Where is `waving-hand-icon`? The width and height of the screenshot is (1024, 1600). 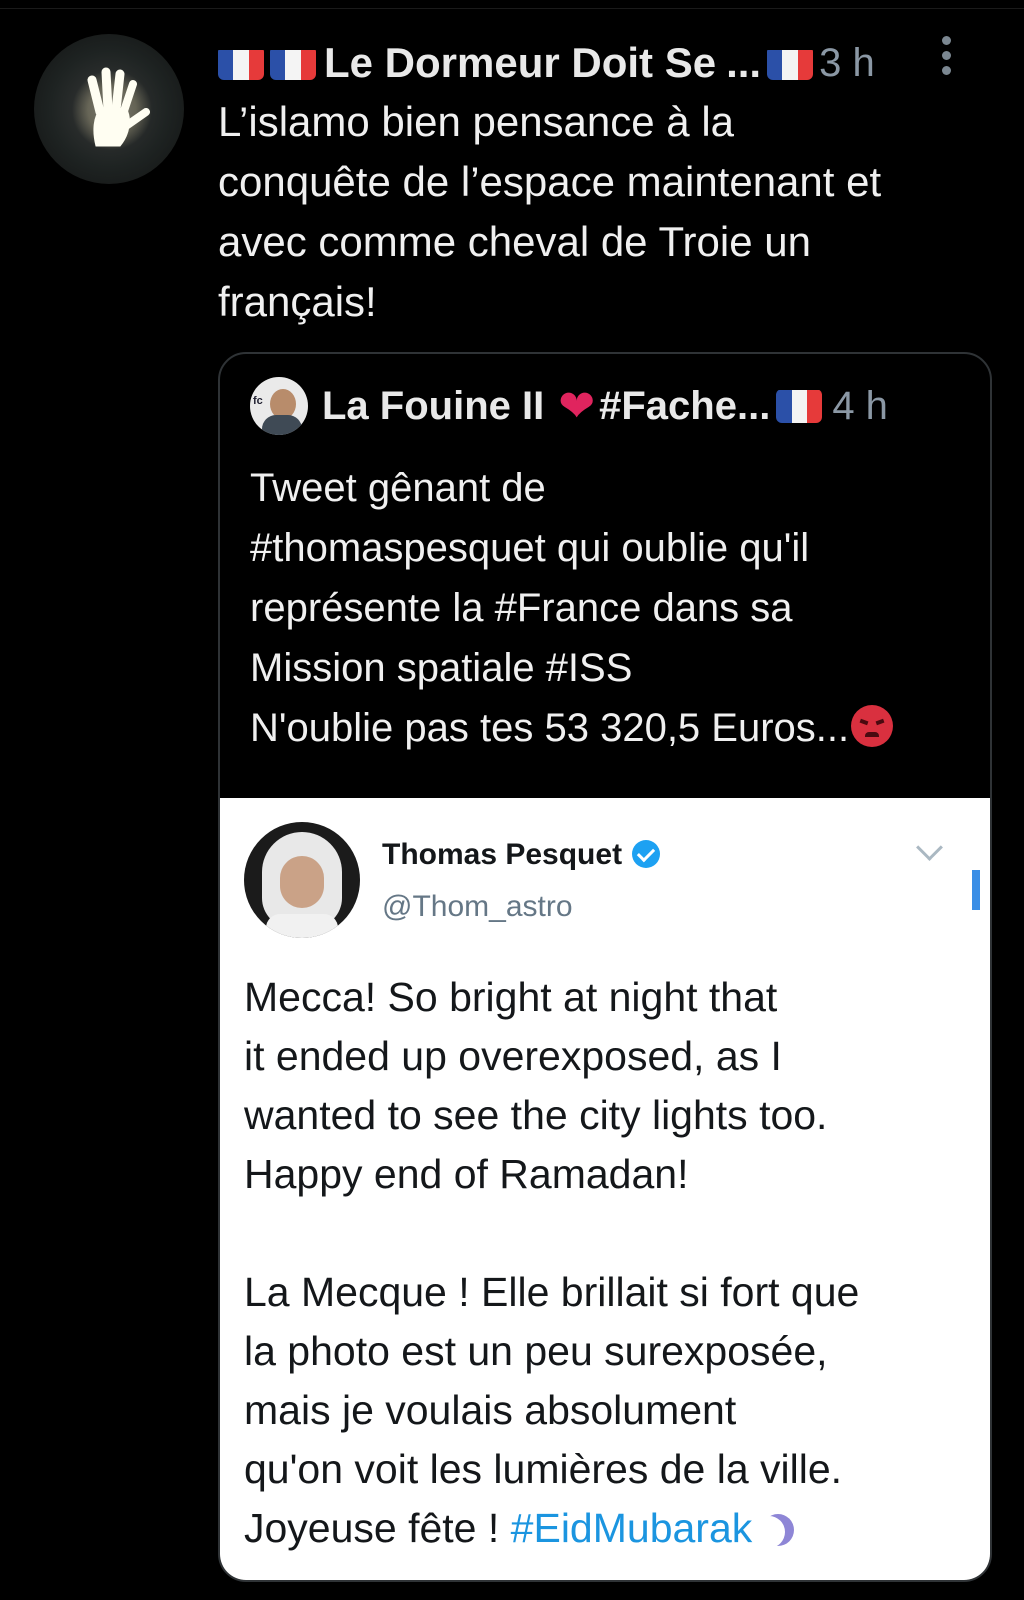 waving-hand-icon is located at coordinates (112, 108).